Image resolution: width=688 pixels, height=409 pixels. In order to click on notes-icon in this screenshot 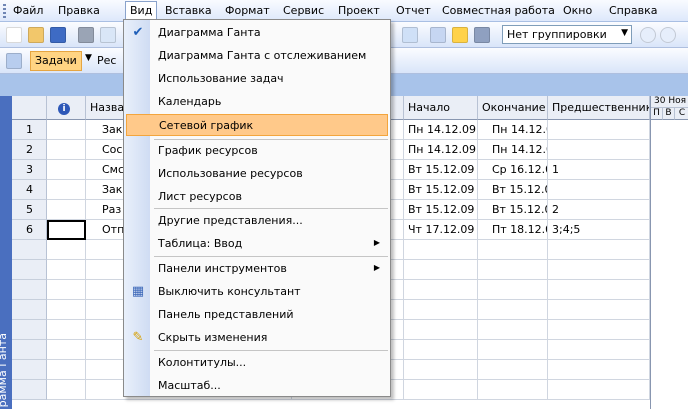, I will do `click(460, 35)`.